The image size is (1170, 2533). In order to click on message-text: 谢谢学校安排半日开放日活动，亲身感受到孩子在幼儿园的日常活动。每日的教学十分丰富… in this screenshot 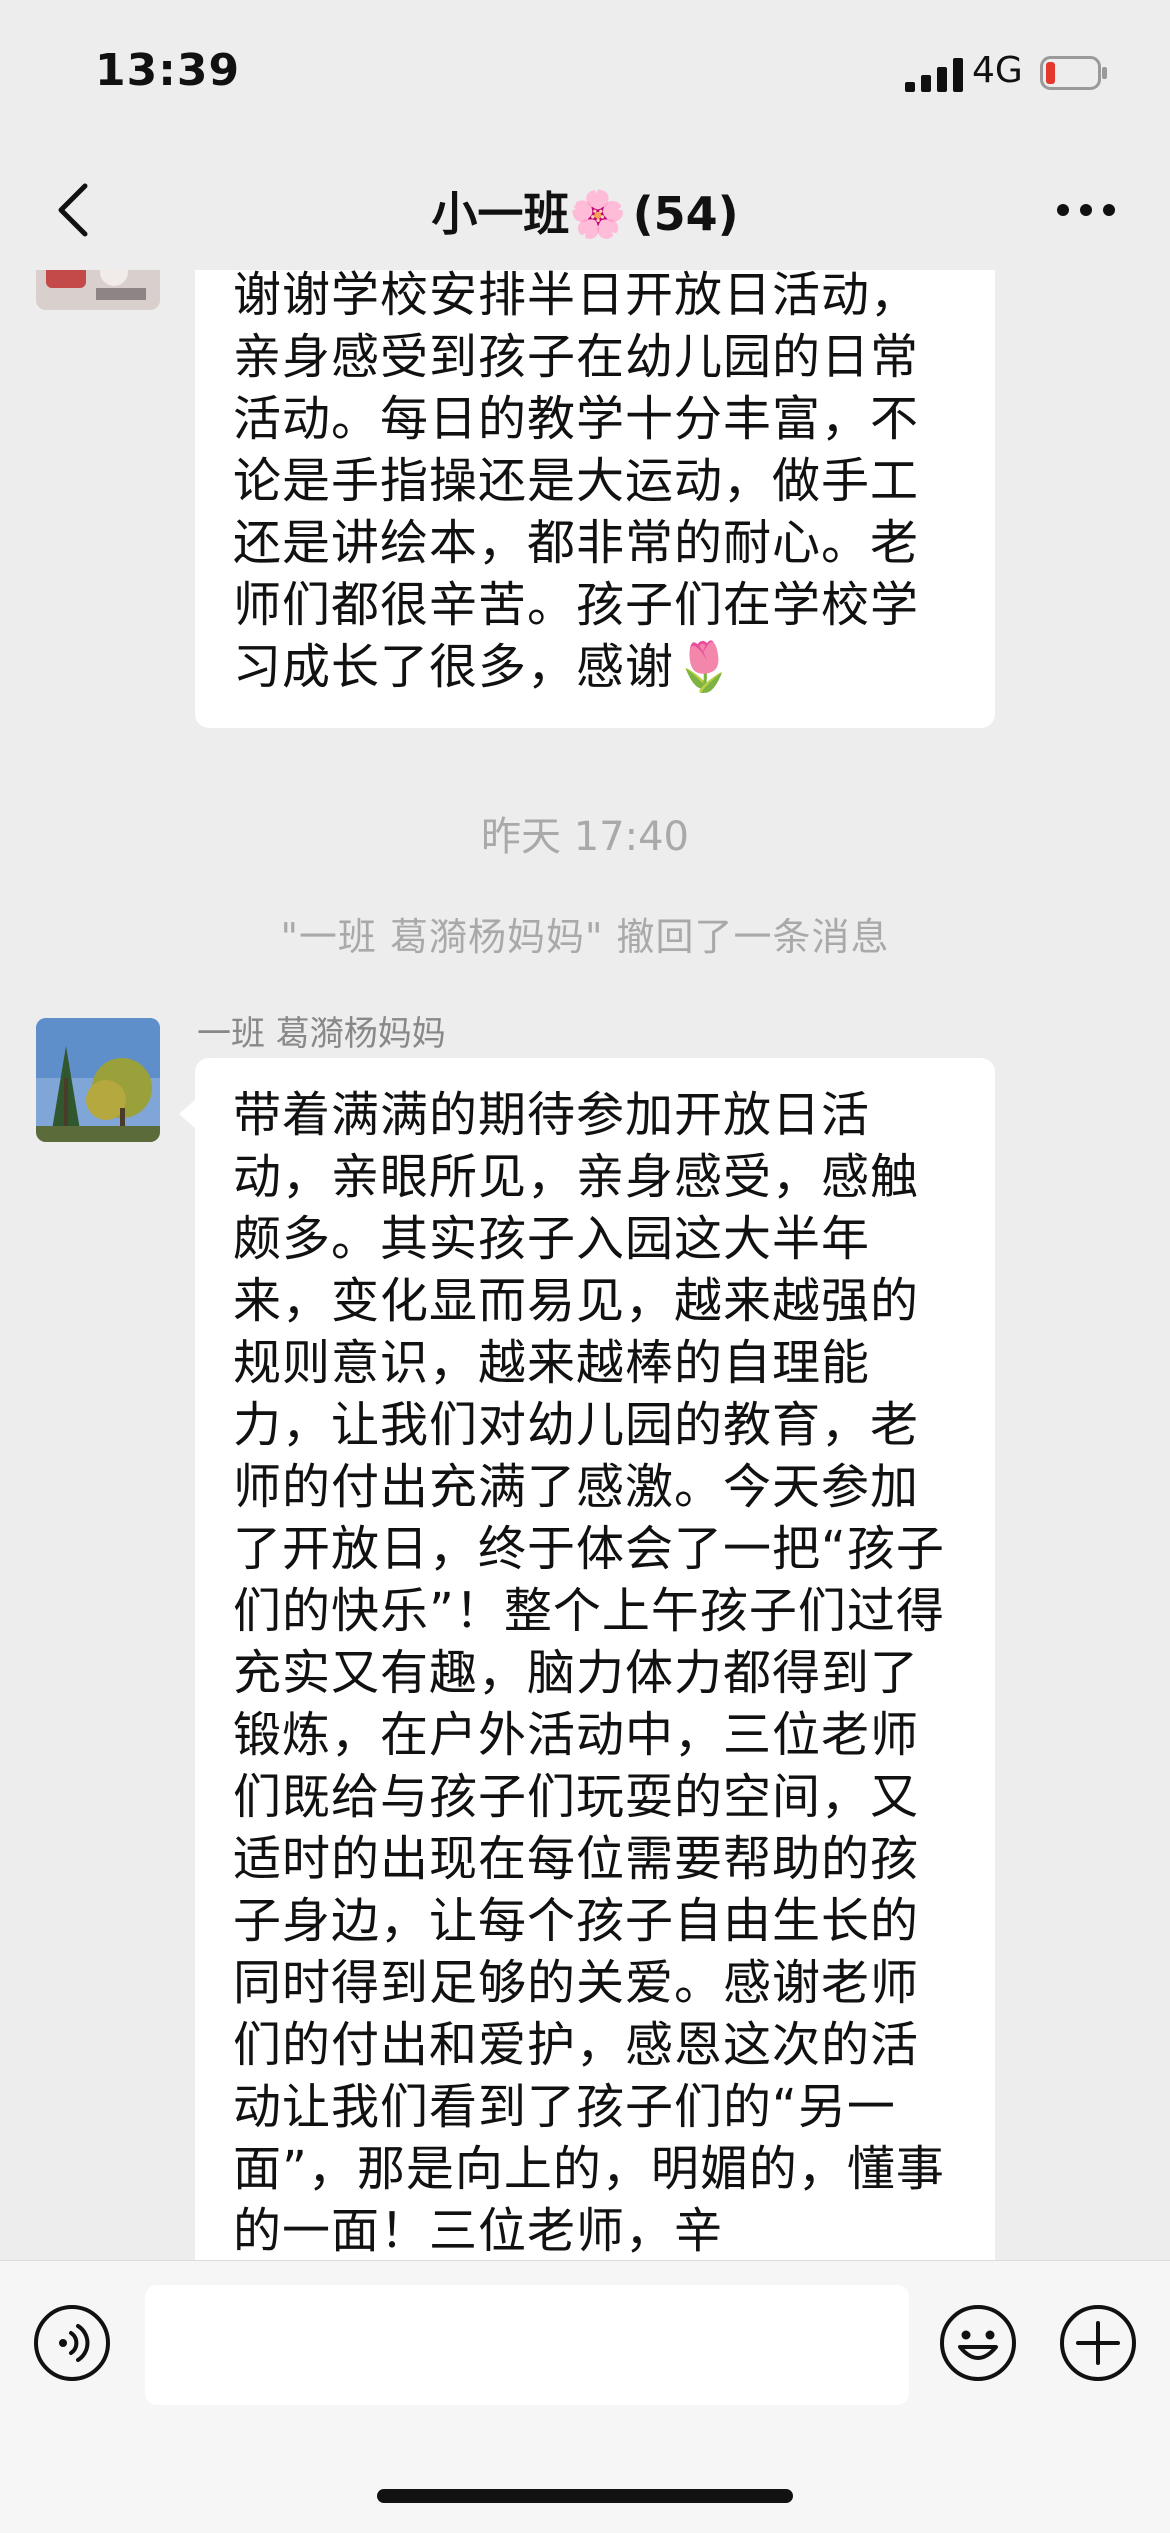, I will do `click(576, 482)`.